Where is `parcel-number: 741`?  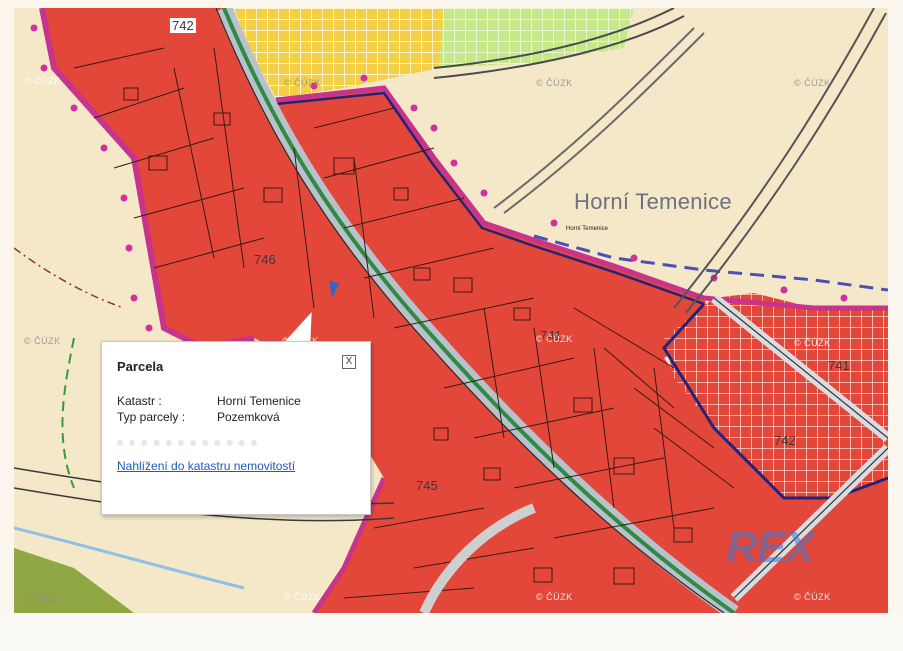
parcel-number: 741 is located at coordinates (839, 365).